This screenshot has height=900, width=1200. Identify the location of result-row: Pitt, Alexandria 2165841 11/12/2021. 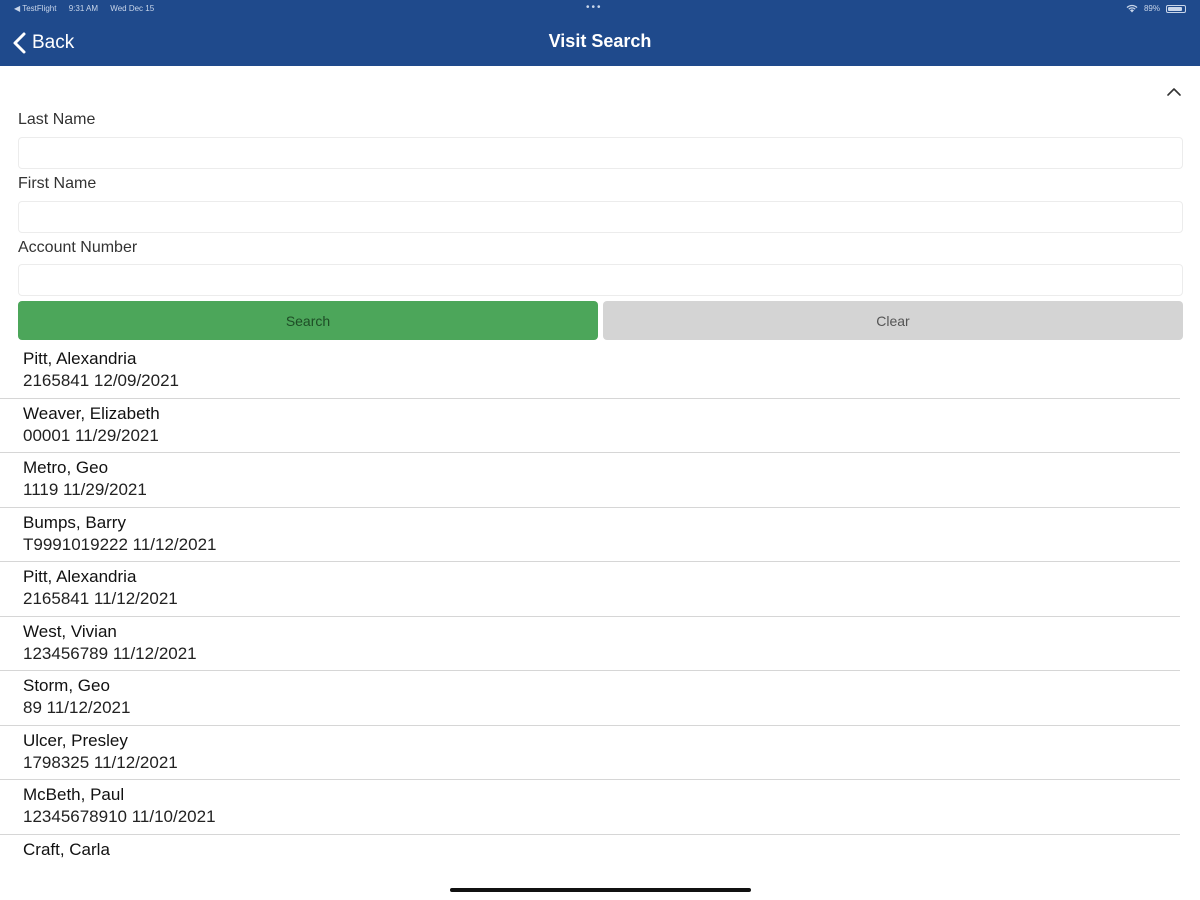
(590, 589).